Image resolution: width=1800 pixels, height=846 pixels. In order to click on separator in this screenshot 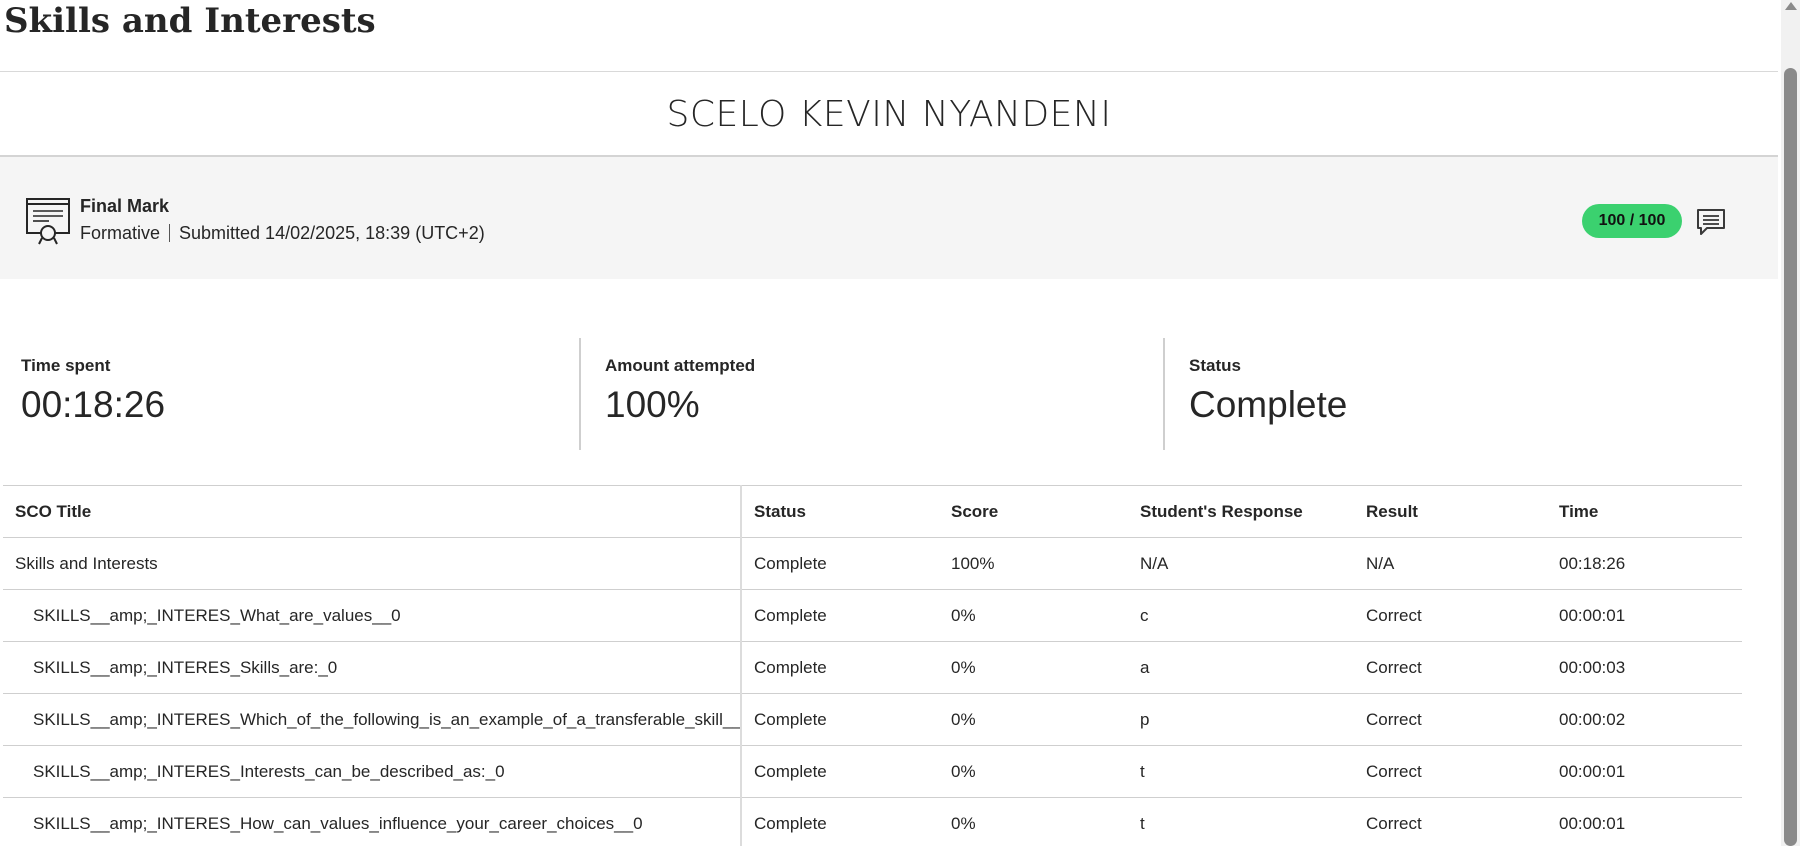, I will do `click(170, 233)`.